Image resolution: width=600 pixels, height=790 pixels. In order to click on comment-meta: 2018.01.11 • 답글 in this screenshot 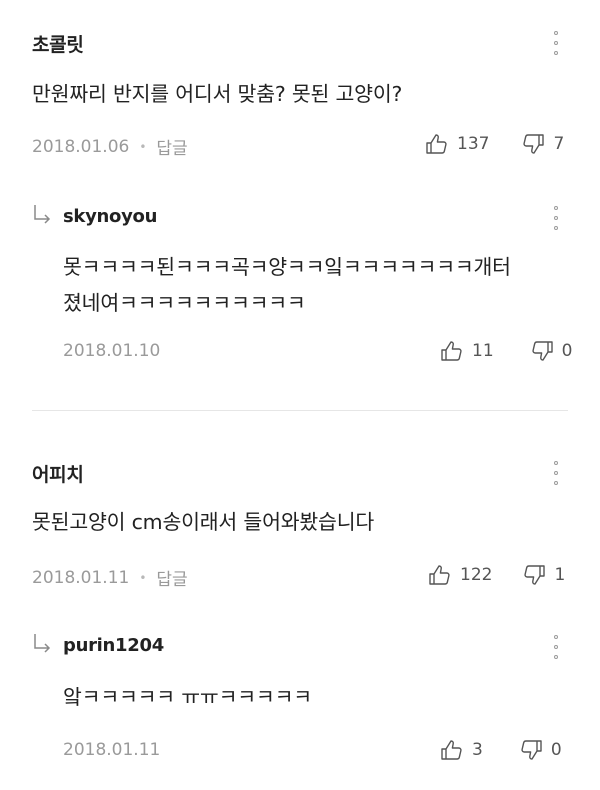, I will do `click(110, 578)`.